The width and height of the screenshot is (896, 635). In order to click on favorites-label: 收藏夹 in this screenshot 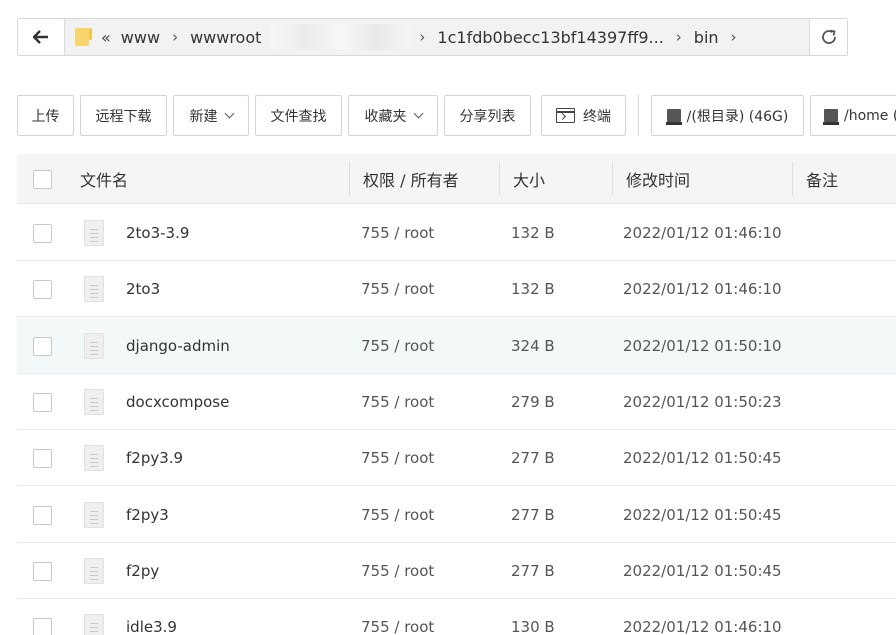, I will do `click(385, 116)`.